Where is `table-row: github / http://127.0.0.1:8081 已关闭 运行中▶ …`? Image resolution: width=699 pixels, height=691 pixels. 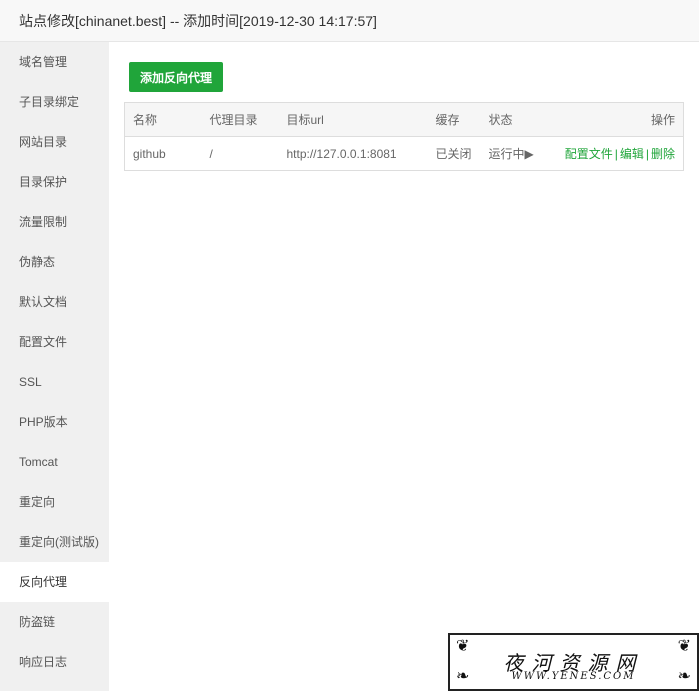 table-row: github / http://127.0.0.1:8081 已关闭 运行中▶ … is located at coordinates (404, 154).